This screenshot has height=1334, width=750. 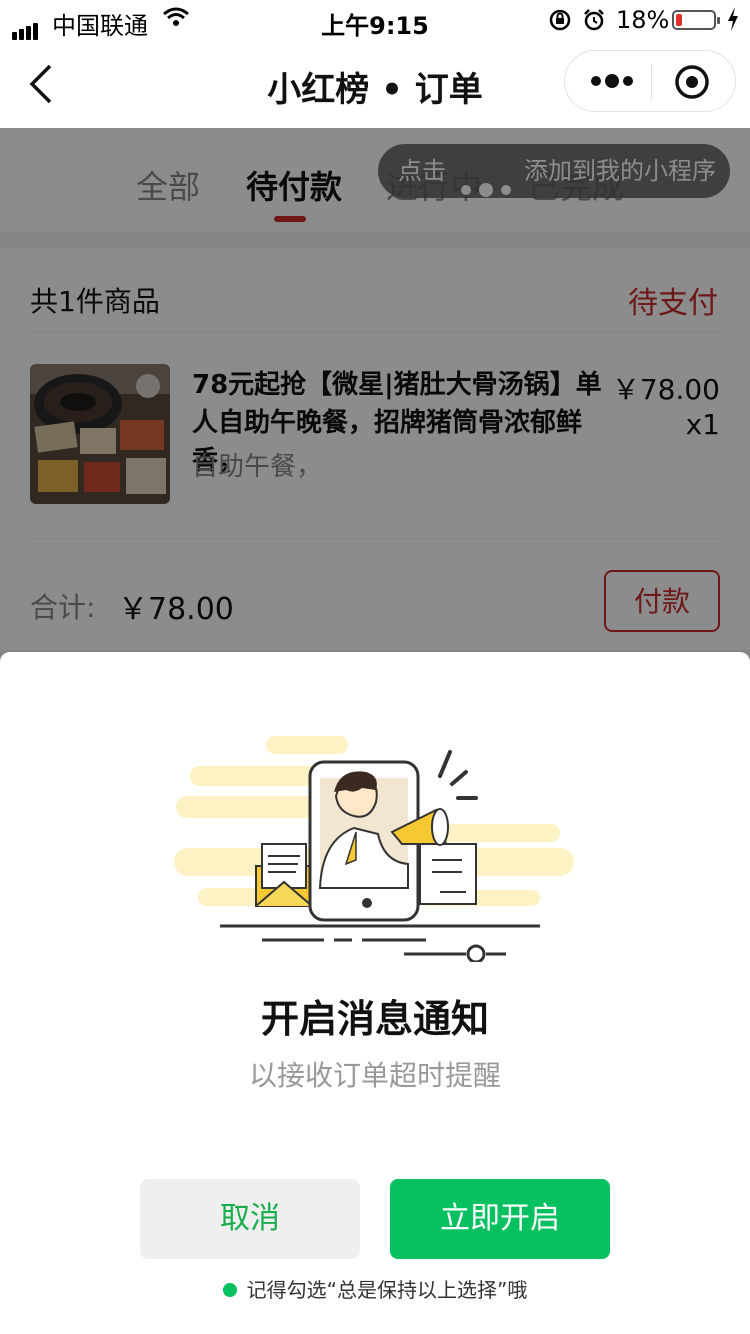 I want to click on status-bar: 中国联通 上午9:15 18%, so click(x=375, y=20).